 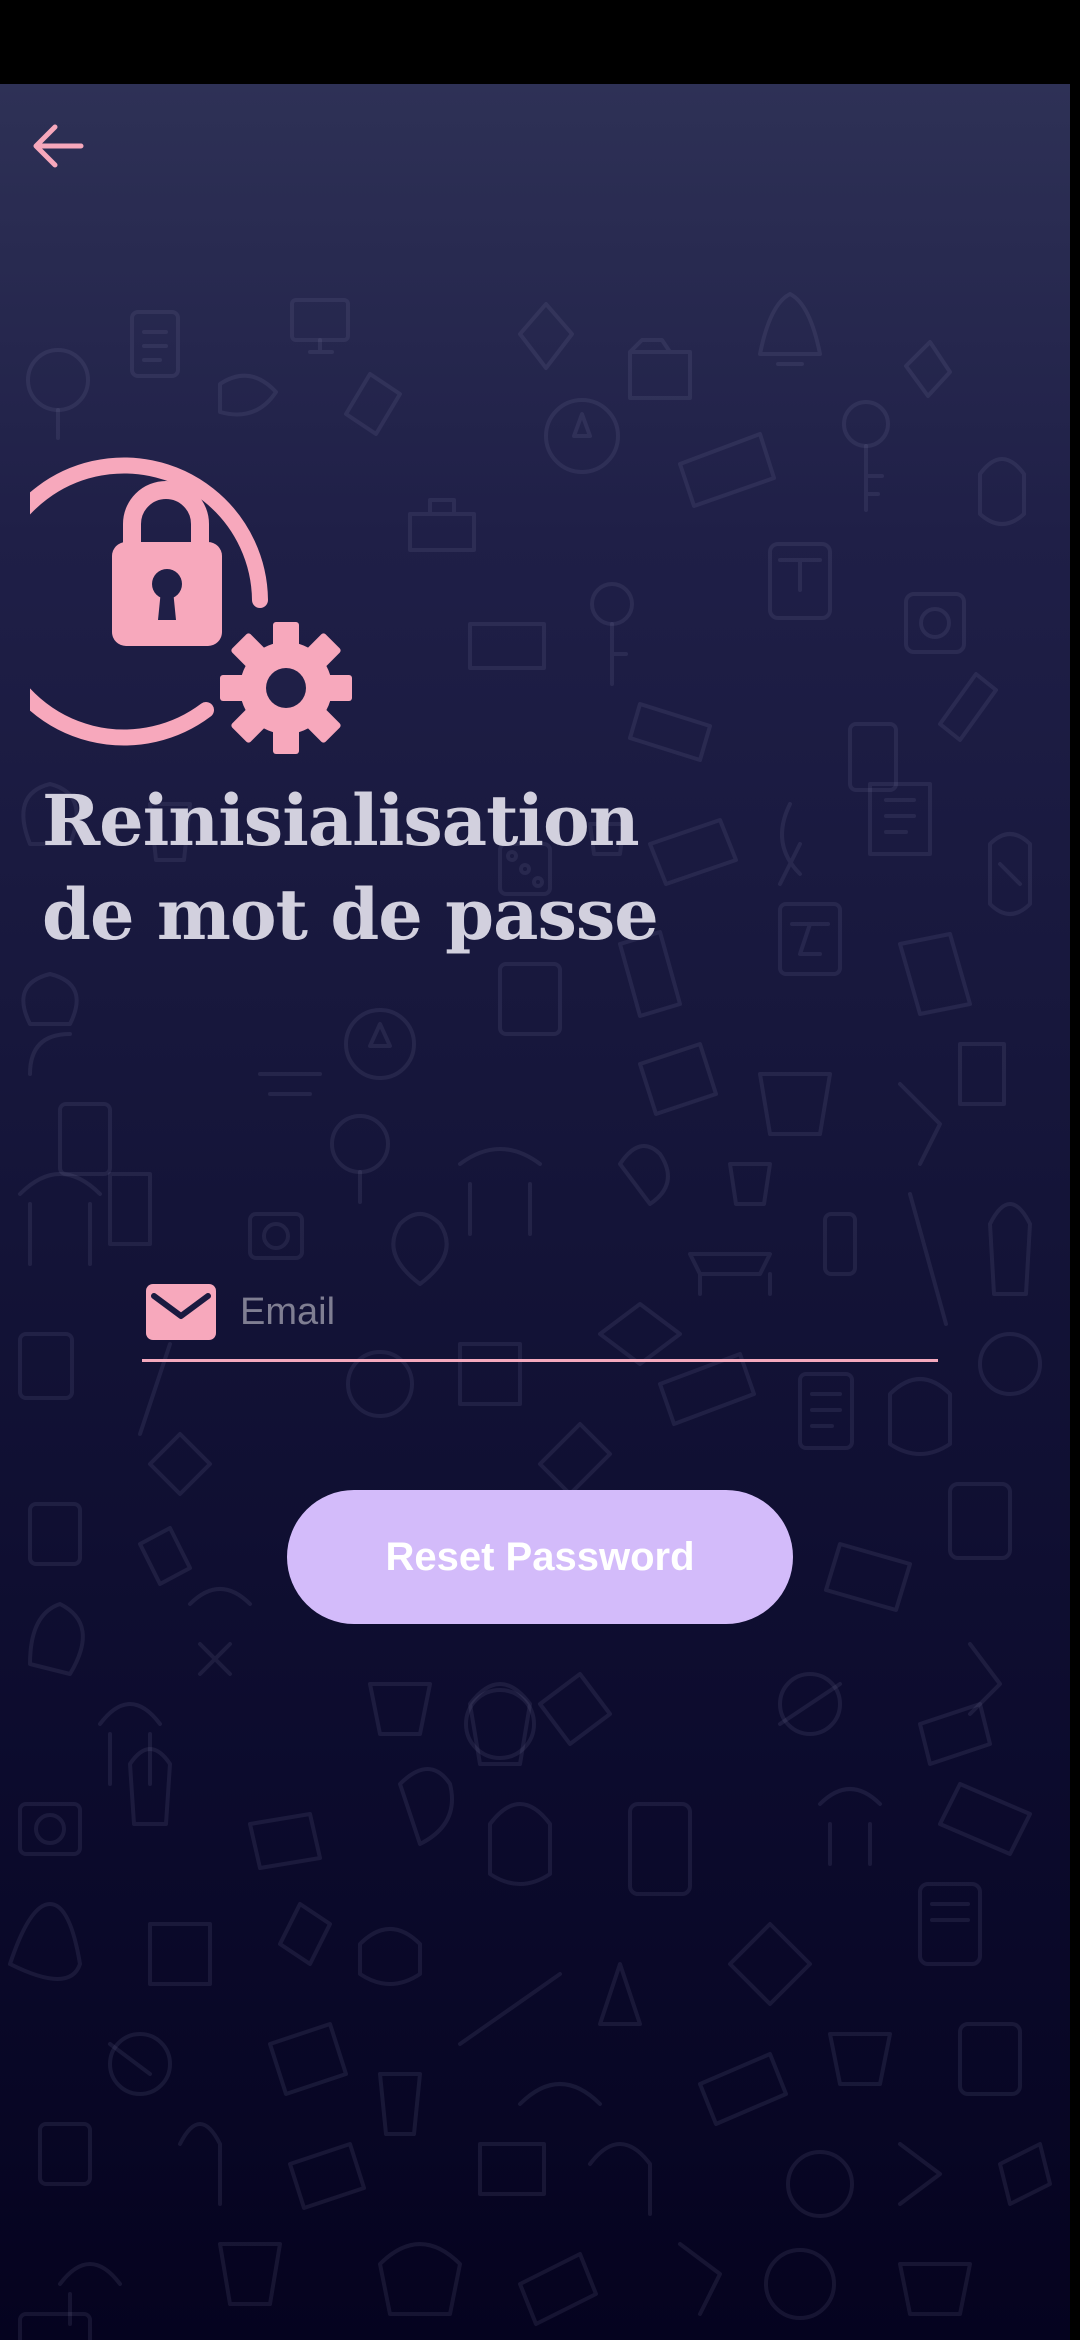 What do you see at coordinates (350, 868) in the screenshot?
I see `page-title: Reinisialisation de mot de passe` at bounding box center [350, 868].